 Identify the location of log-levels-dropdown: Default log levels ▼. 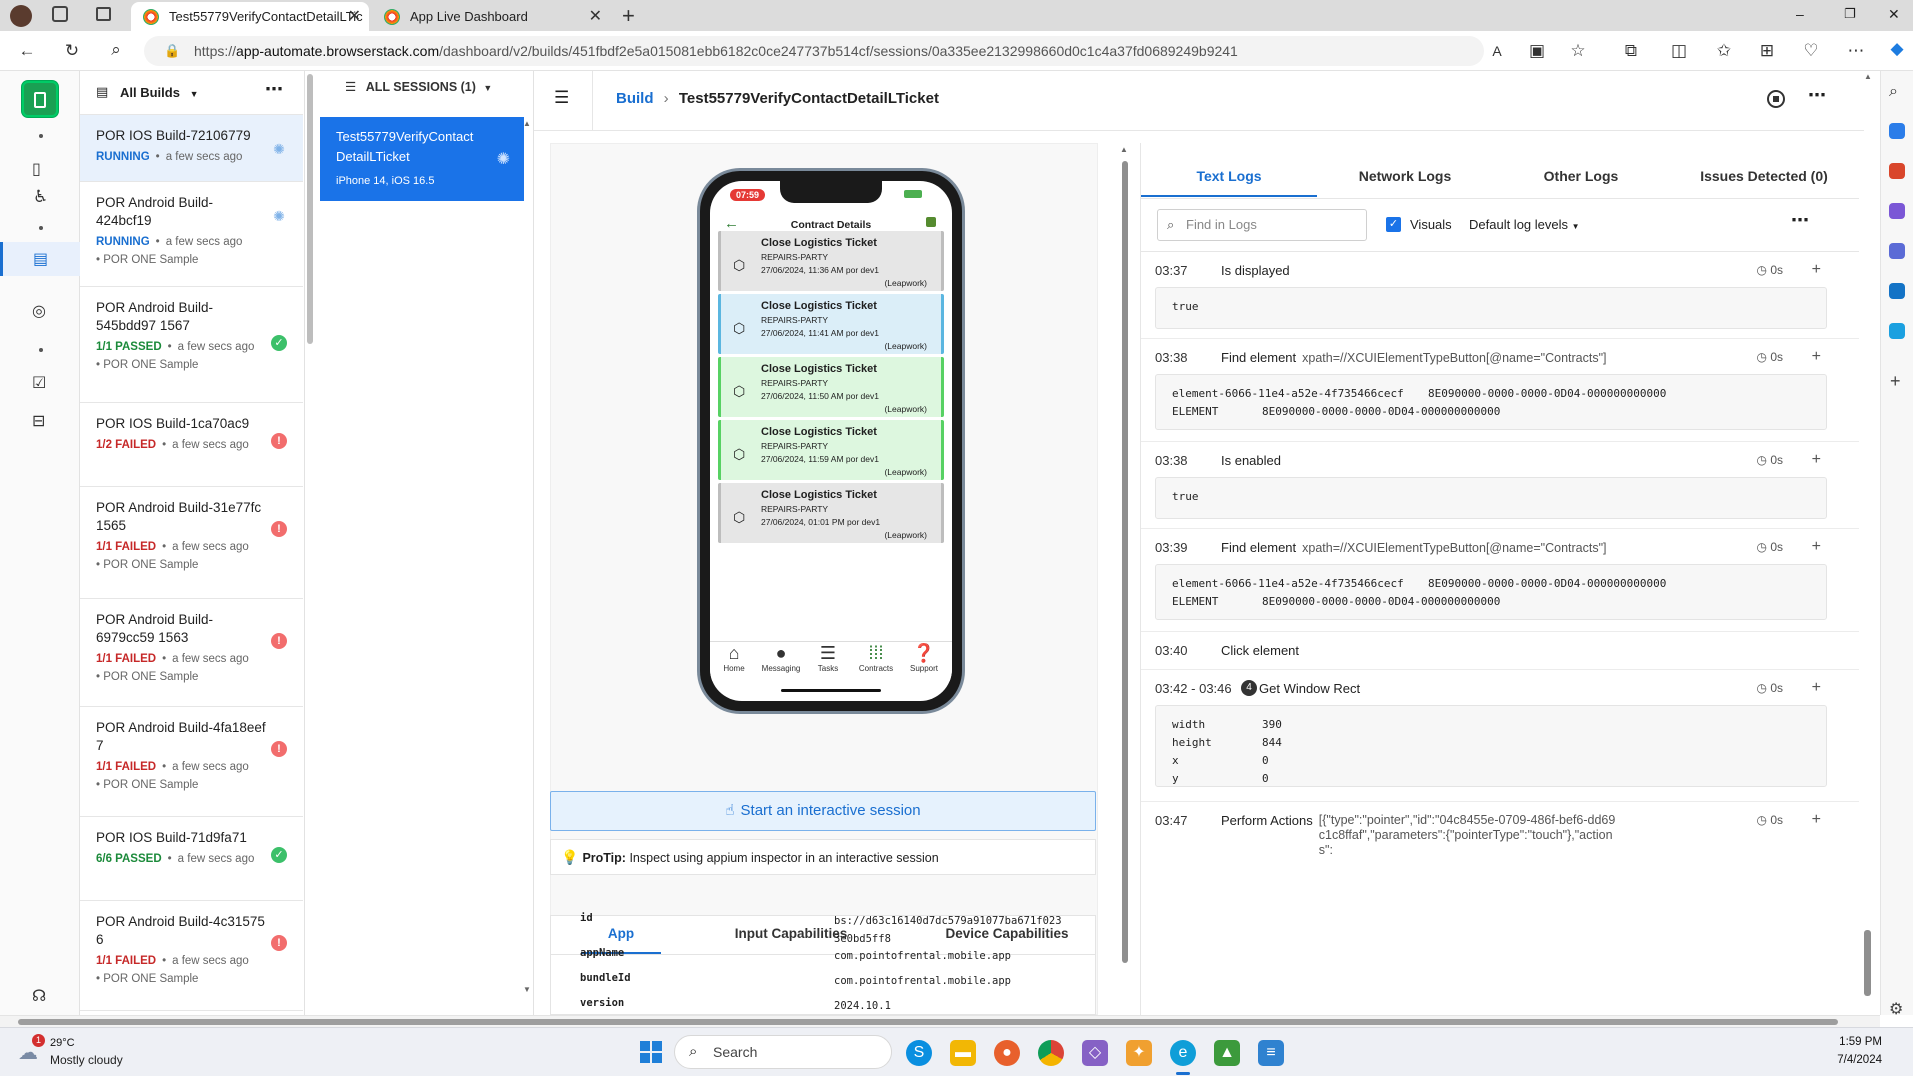
(1524, 224).